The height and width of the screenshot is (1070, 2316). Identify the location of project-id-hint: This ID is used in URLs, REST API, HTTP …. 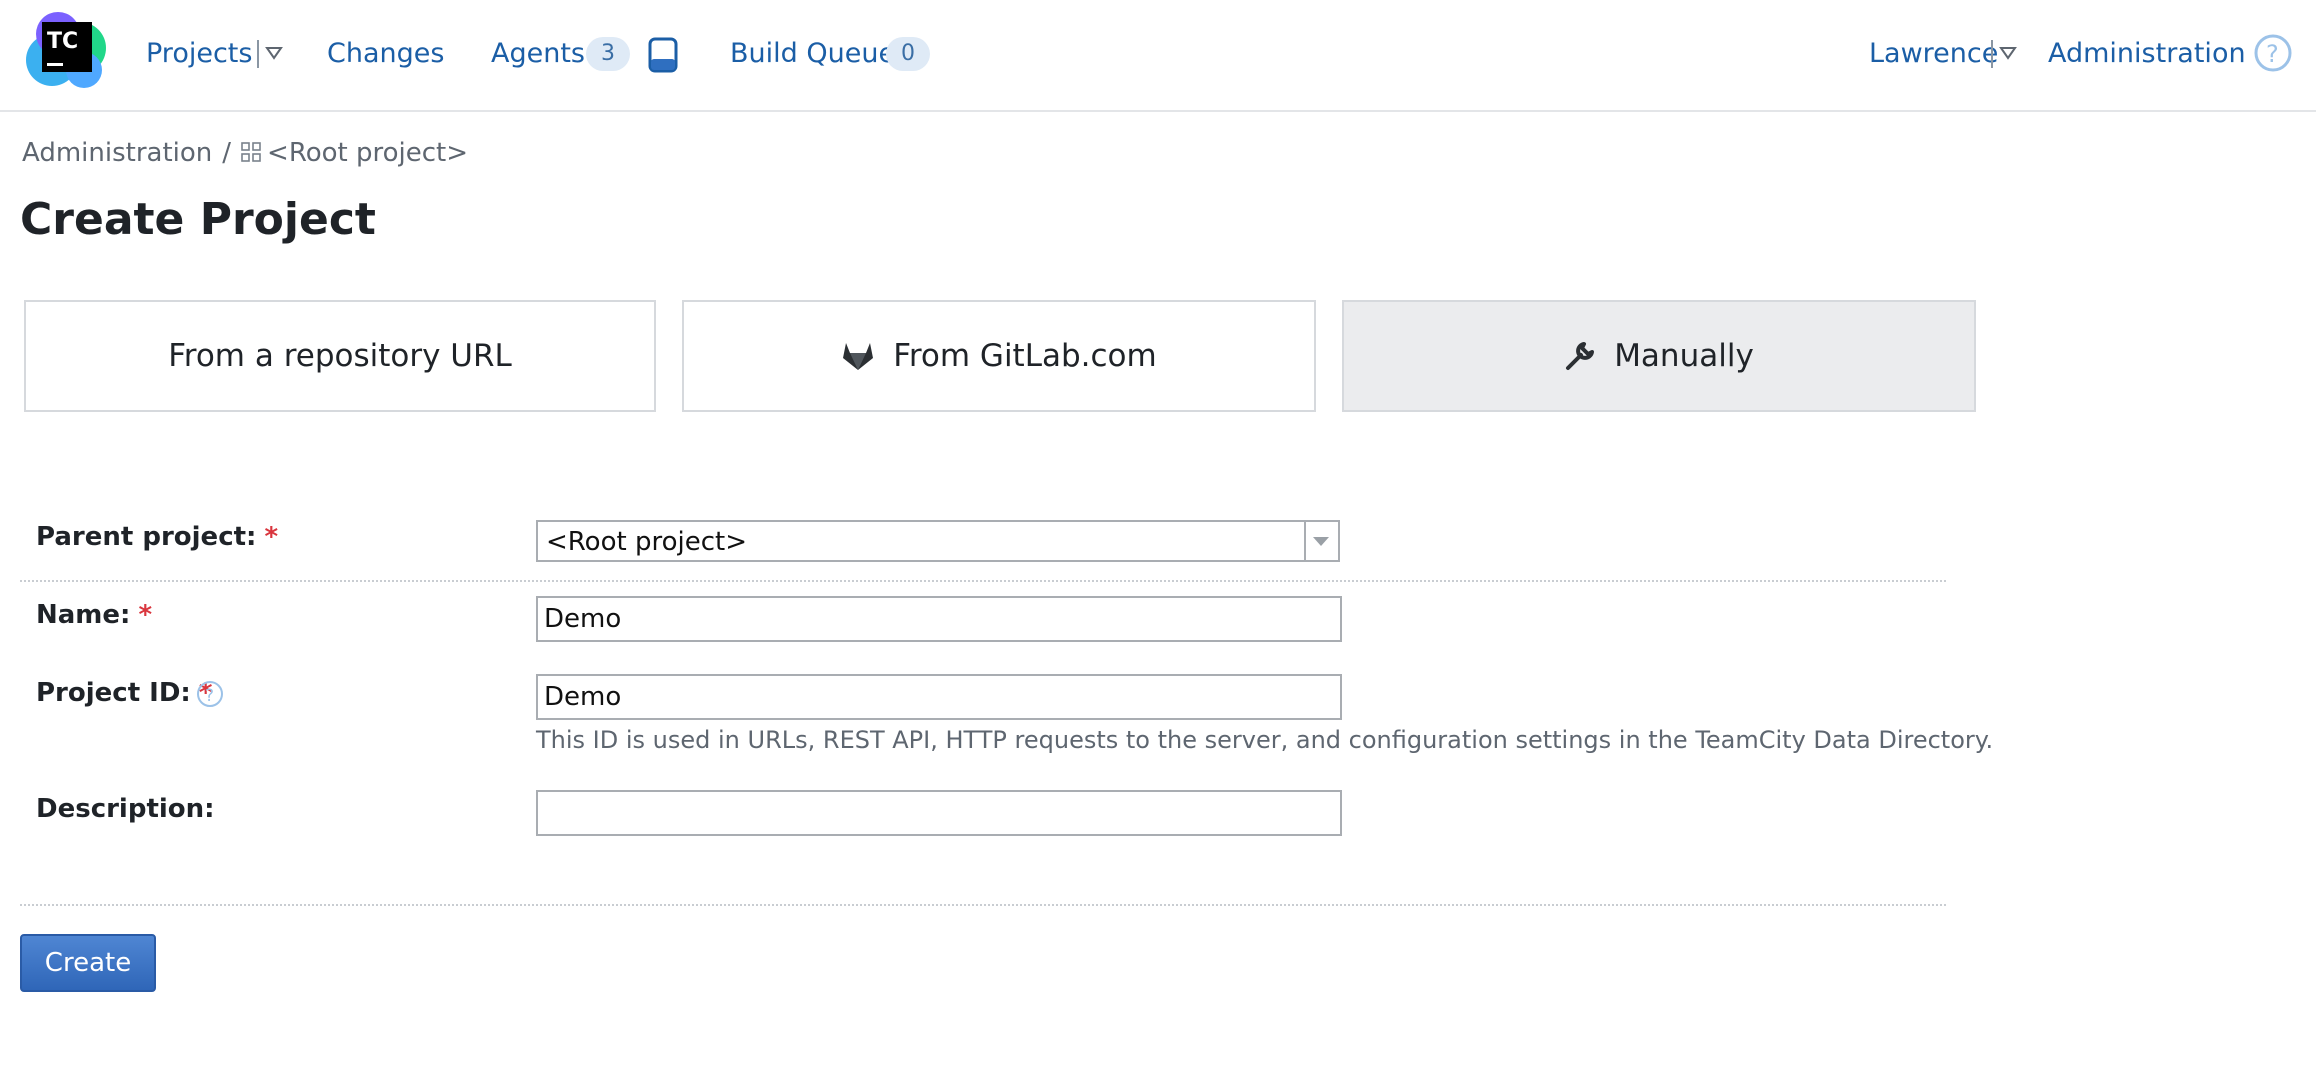
(1265, 740).